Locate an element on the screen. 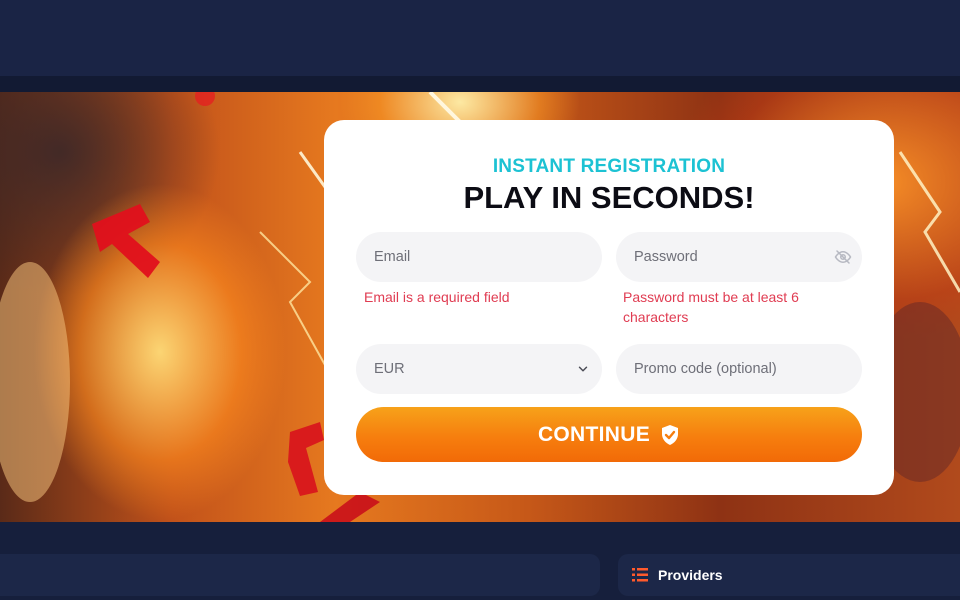  top-header-bar is located at coordinates (480, 38).